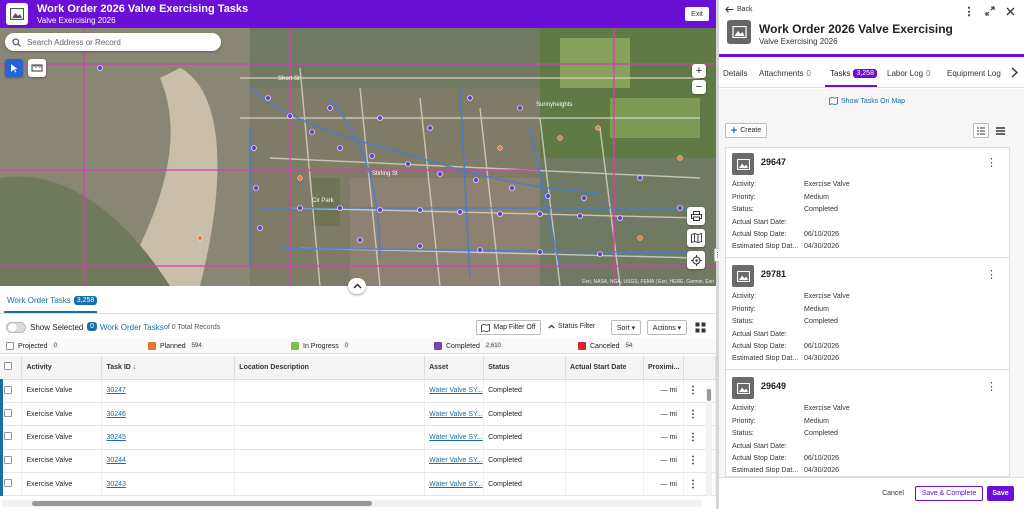 Image resolution: width=1024 pixels, height=509 pixels. What do you see at coordinates (697, 14) in the screenshot?
I see `exit-button: Exit` at bounding box center [697, 14].